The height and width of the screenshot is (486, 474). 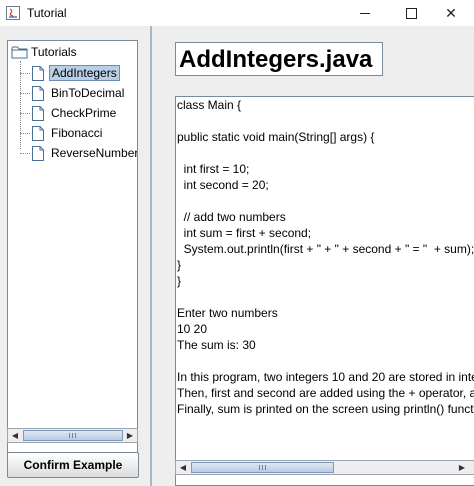 I want to click on code-line: public static void main(String[] args) {, so click(x=276, y=137).